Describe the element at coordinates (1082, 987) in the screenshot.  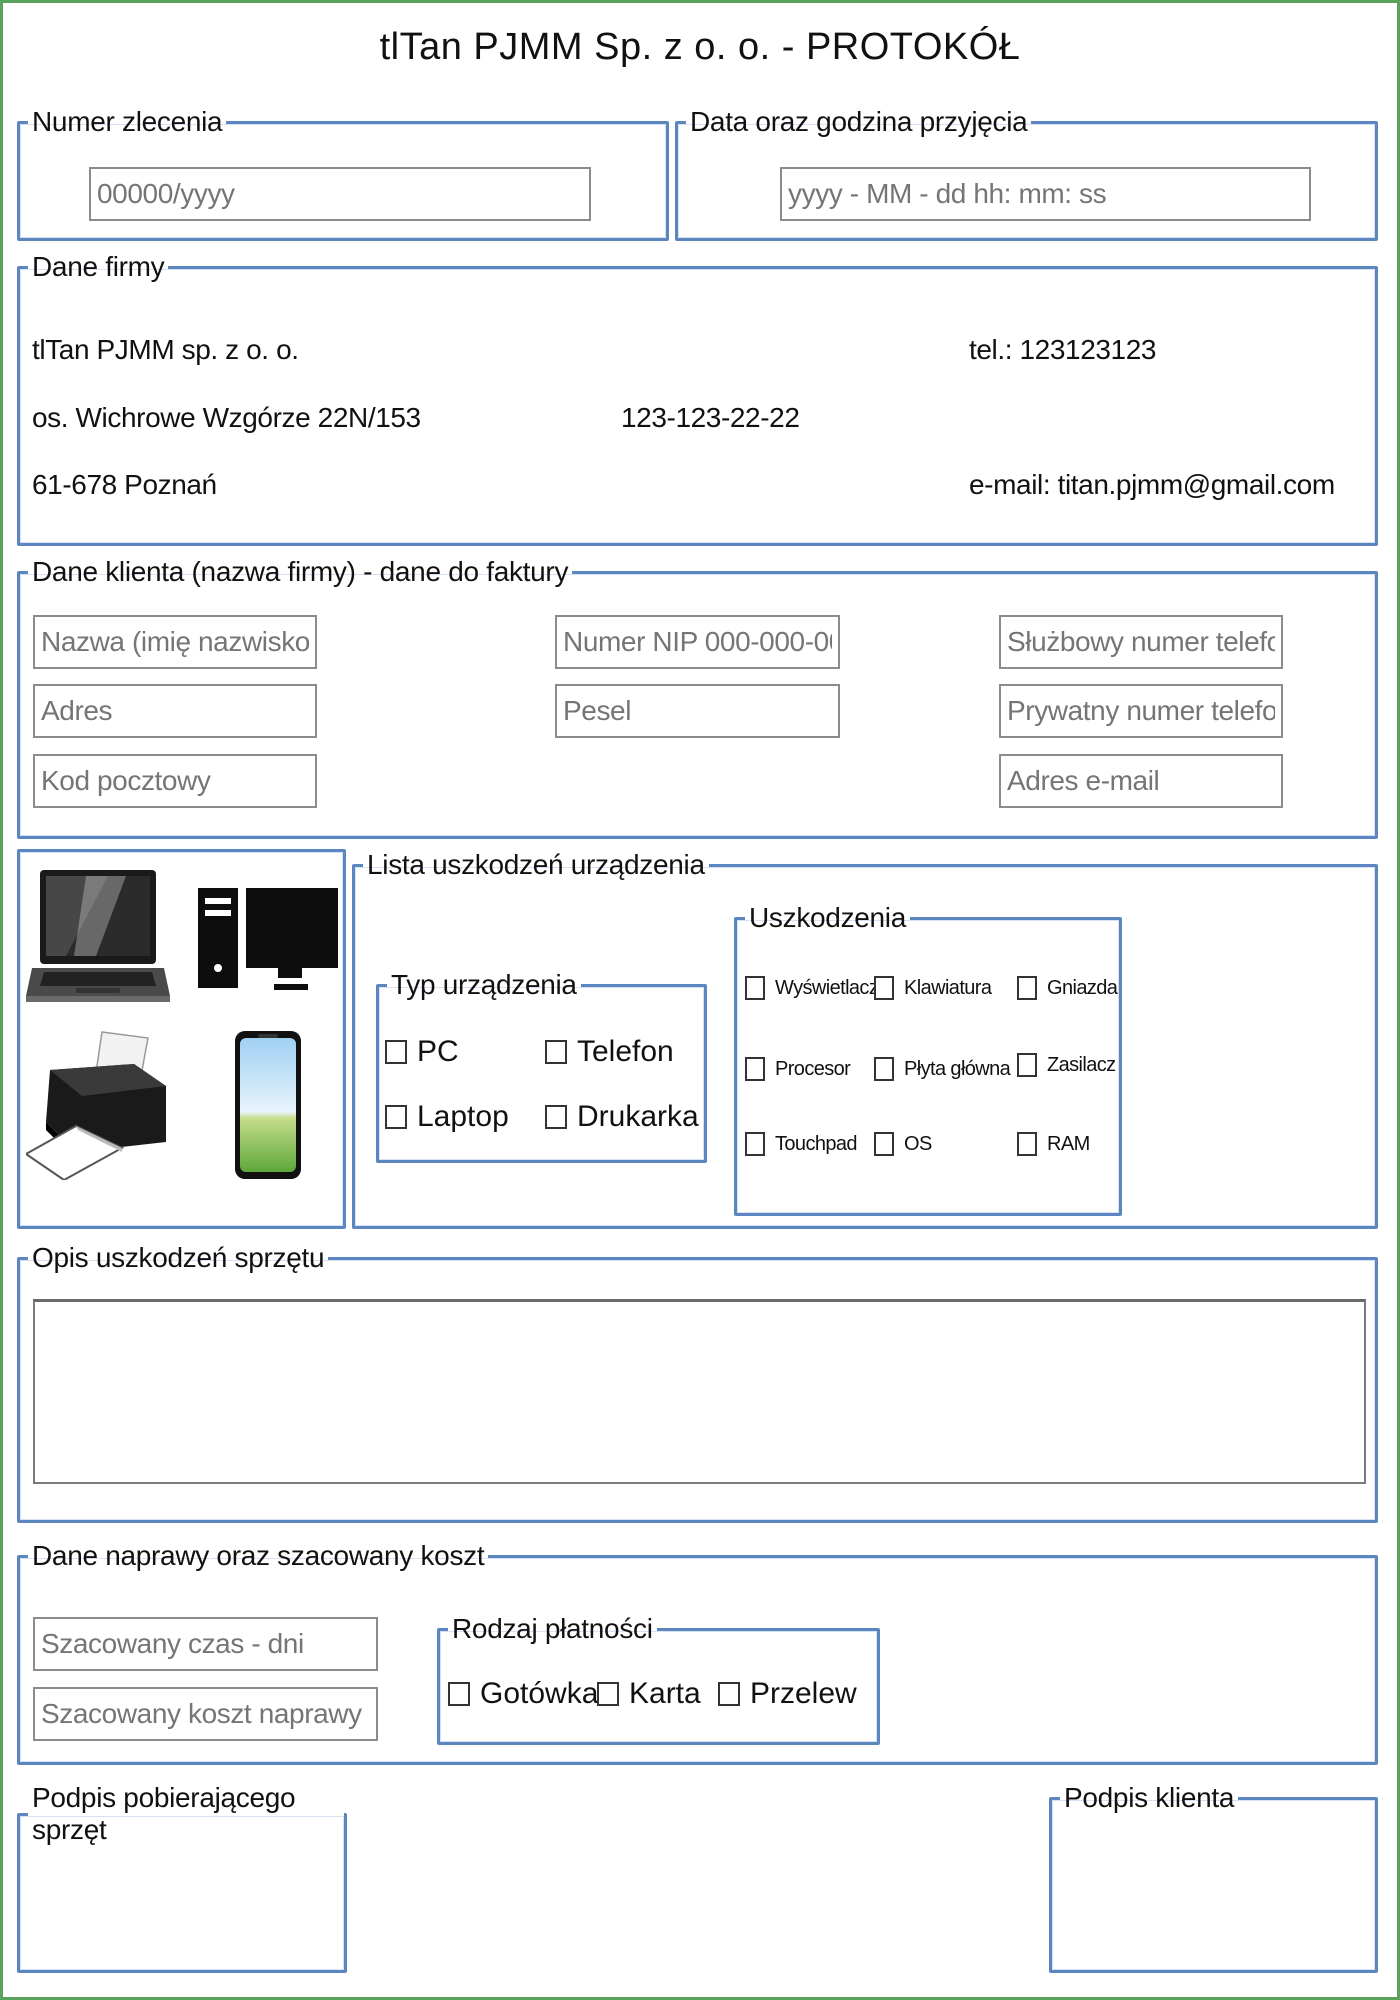
I see `checkbox-label: Gniazda` at that location.